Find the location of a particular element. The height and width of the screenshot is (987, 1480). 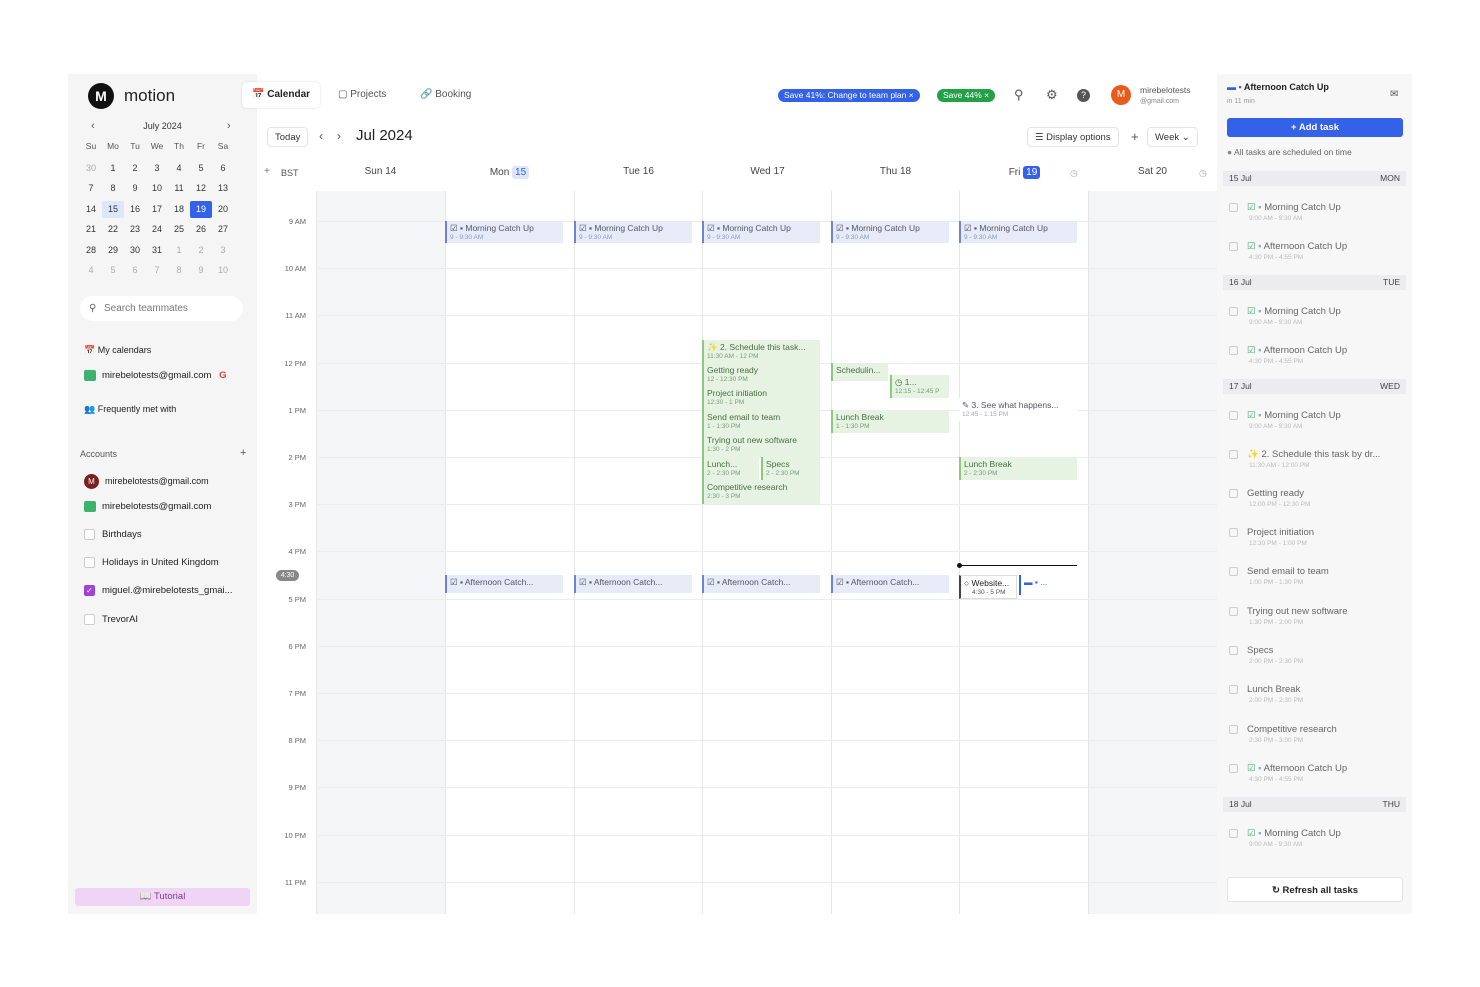

day-header-sun: Sun 14 is located at coordinates (380, 171).